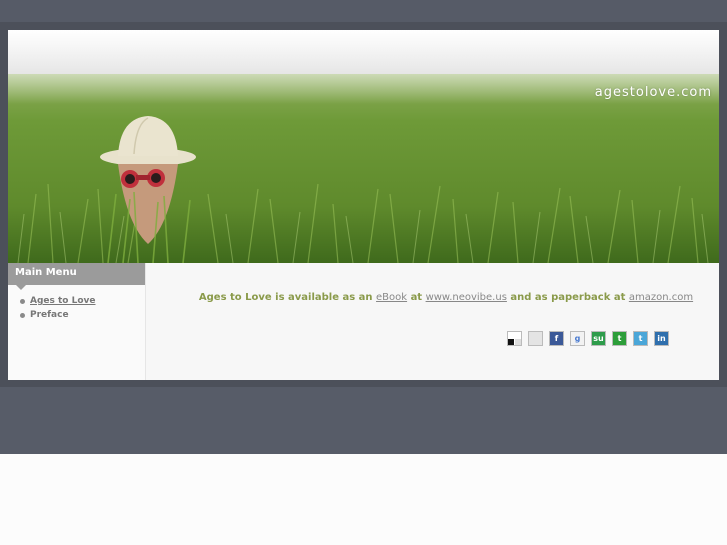  I want to click on menu-item-preface: Preface, so click(82, 315).